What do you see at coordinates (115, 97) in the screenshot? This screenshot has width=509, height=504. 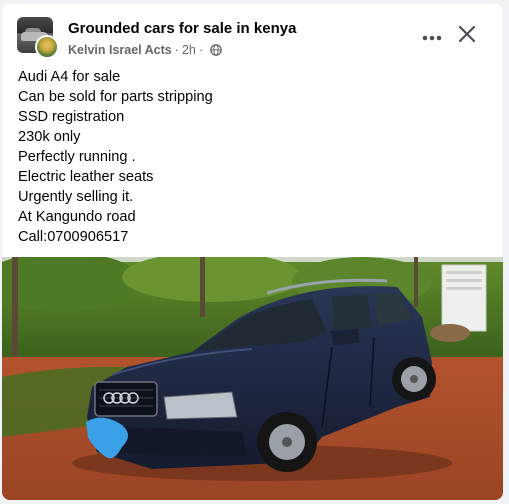 I see `post-line: Can be sold for parts stripping` at bounding box center [115, 97].